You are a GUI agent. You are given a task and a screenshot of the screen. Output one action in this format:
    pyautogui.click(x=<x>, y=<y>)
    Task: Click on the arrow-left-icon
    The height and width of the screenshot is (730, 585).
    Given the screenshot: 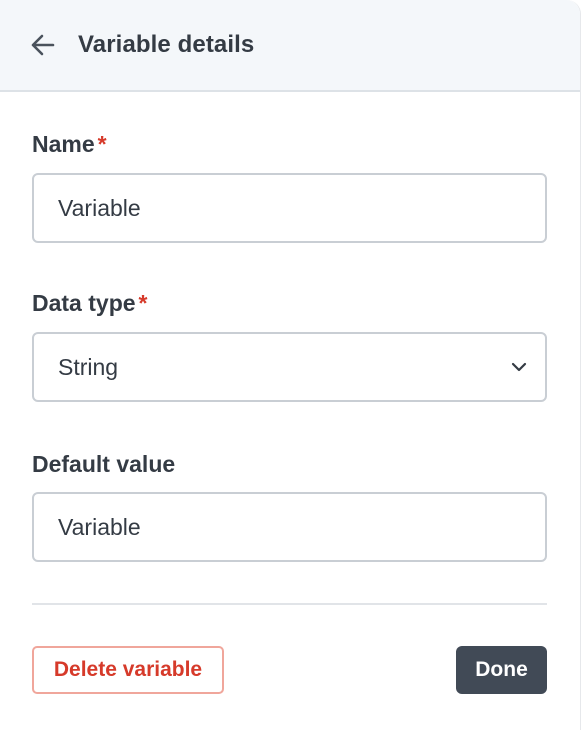 What is the action you would take?
    pyautogui.click(x=43, y=45)
    